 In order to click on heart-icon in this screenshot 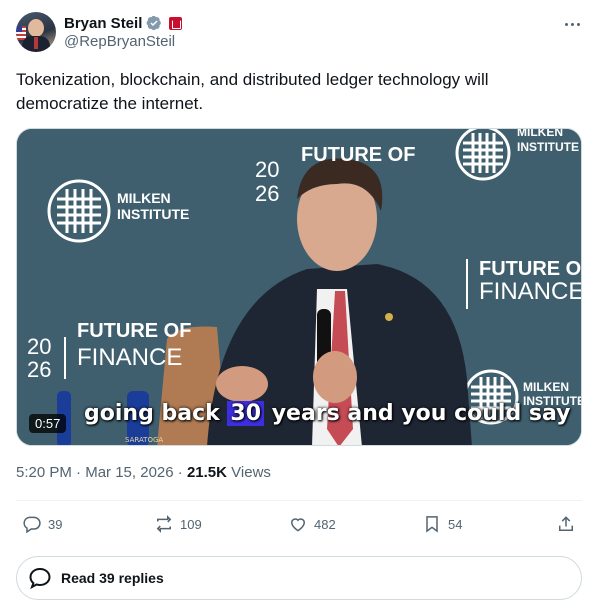, I will do `click(298, 525)`.